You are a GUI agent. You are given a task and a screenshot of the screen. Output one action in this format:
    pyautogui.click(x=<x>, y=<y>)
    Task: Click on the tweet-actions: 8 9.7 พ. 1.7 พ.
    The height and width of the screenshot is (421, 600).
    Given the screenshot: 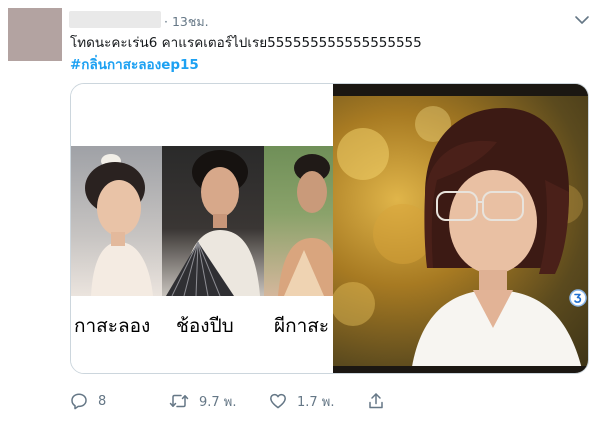 What is the action you would take?
    pyautogui.click(x=230, y=401)
    